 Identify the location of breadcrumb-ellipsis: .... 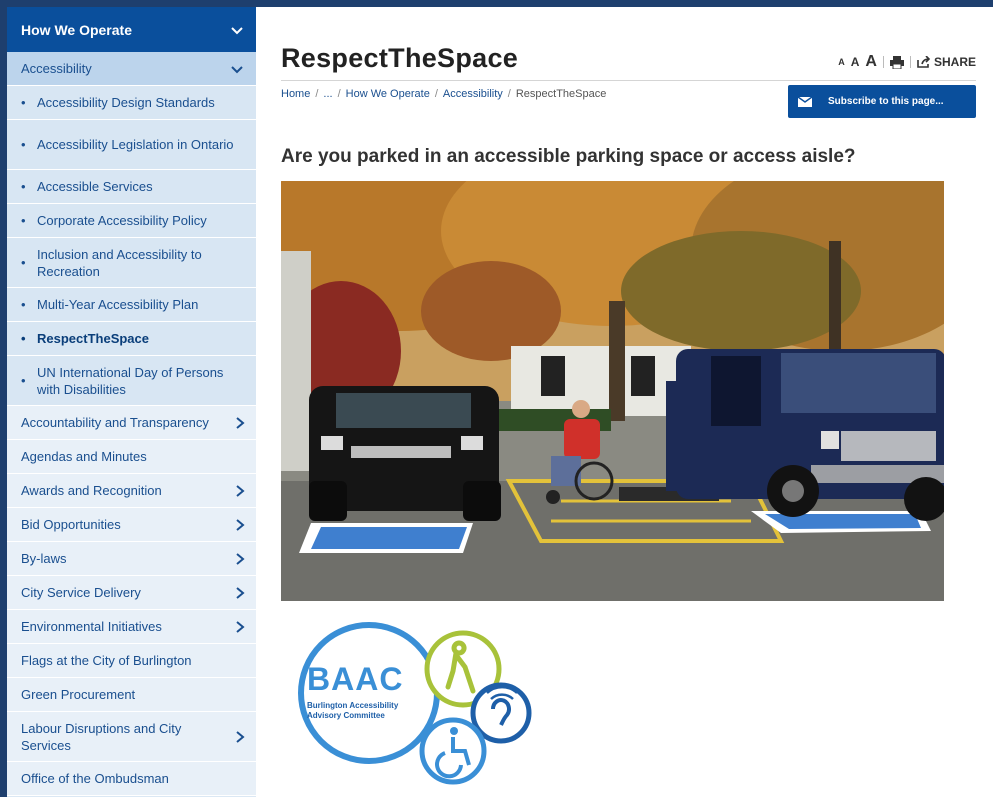
(327, 94).